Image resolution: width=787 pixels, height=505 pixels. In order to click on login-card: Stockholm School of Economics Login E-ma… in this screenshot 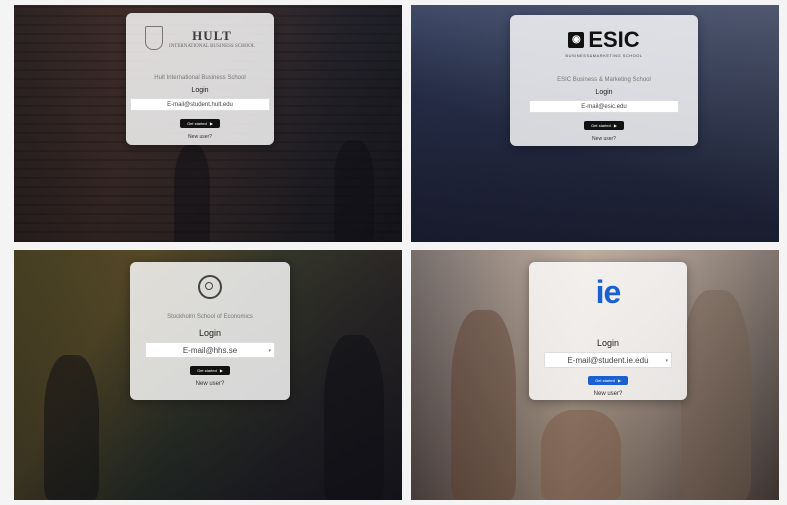, I will do `click(210, 331)`.